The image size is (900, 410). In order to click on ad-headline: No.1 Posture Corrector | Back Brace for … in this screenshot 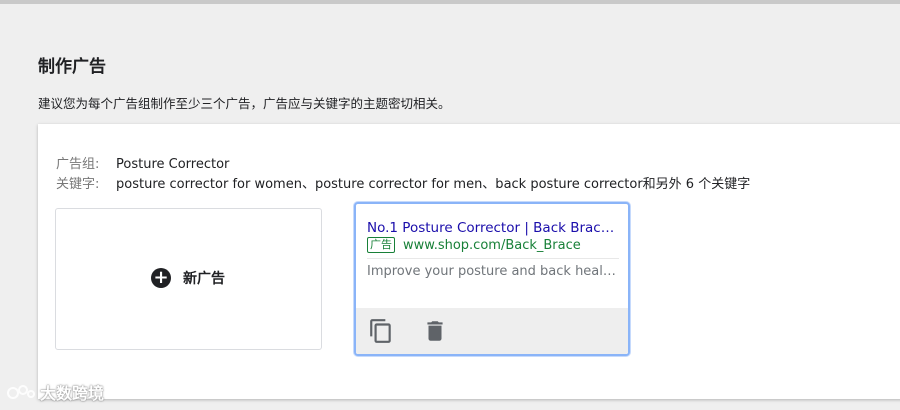, I will do `click(493, 228)`.